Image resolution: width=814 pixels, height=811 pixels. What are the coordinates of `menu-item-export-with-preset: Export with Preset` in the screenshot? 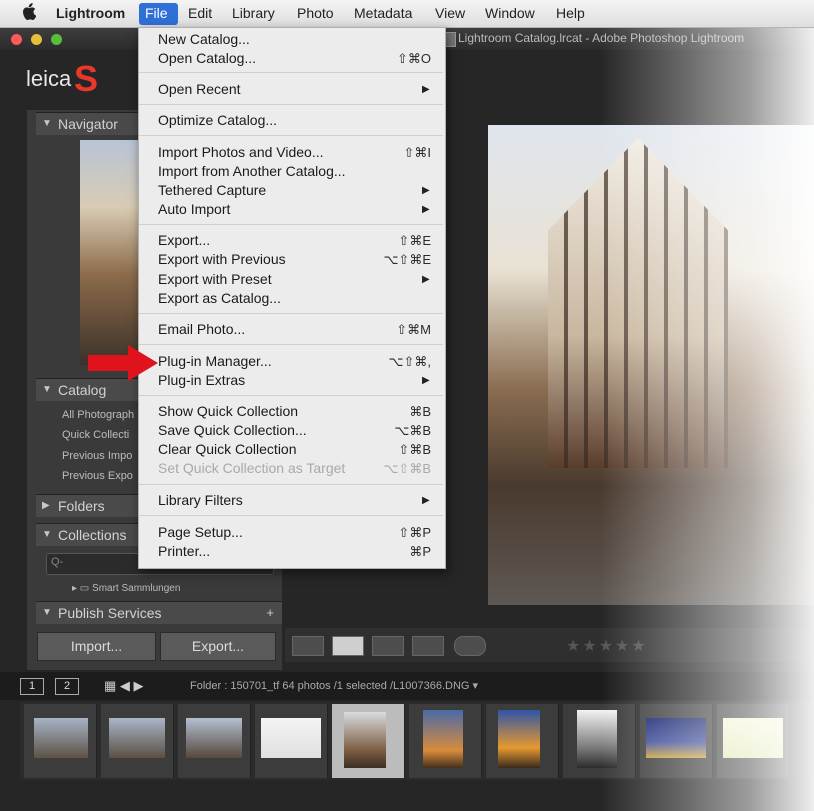 It's located at (215, 279).